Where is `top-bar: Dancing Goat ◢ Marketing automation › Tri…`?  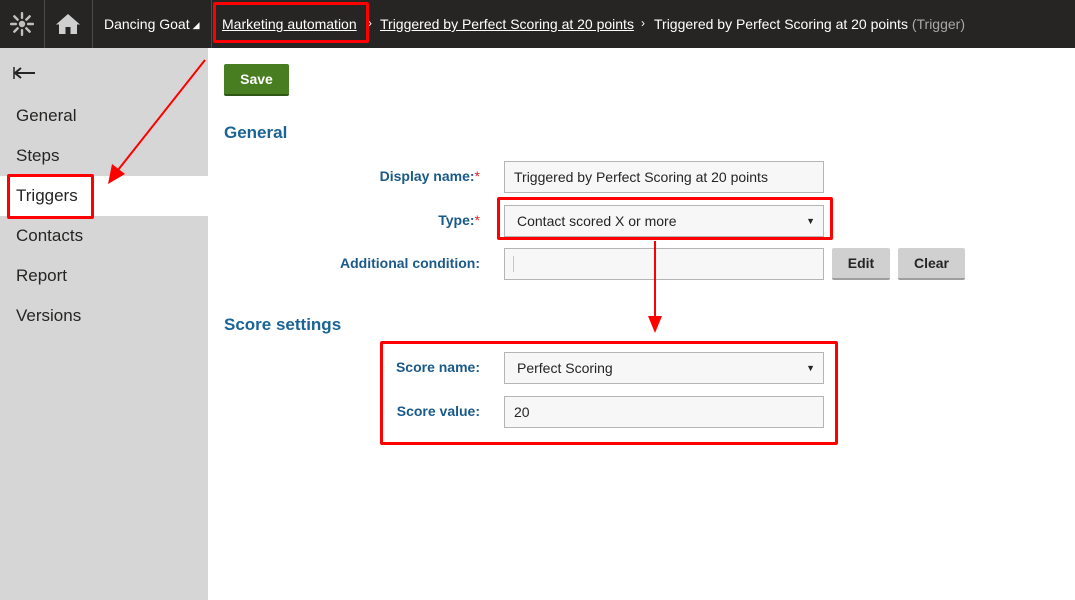
top-bar: Dancing Goat ◢ Marketing automation › Tri… is located at coordinates (537, 24).